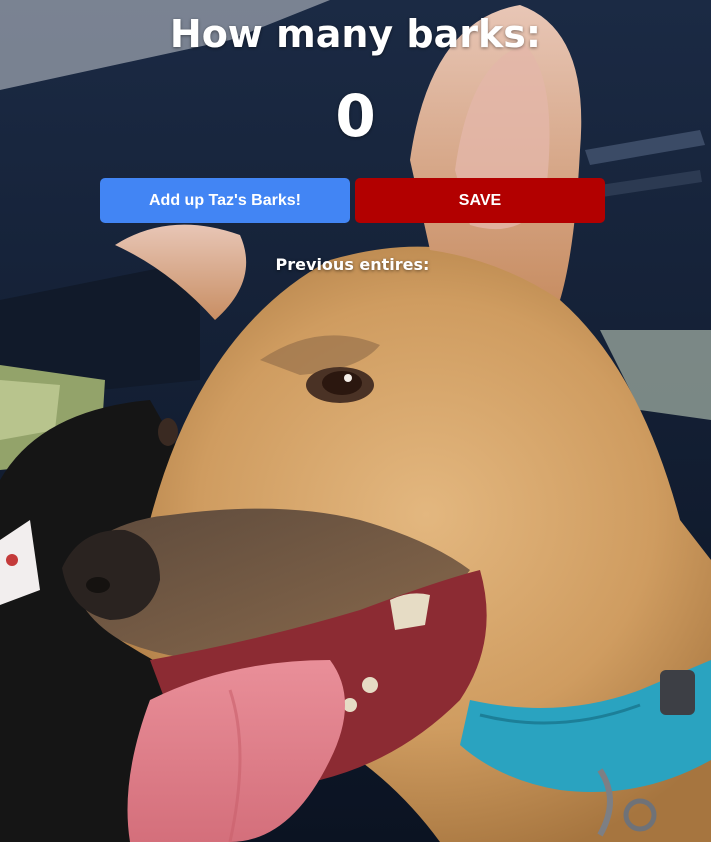 Image resolution: width=711 pixels, height=842 pixels. I want to click on add-barks-button: Add up Taz's Barks!, so click(225, 200).